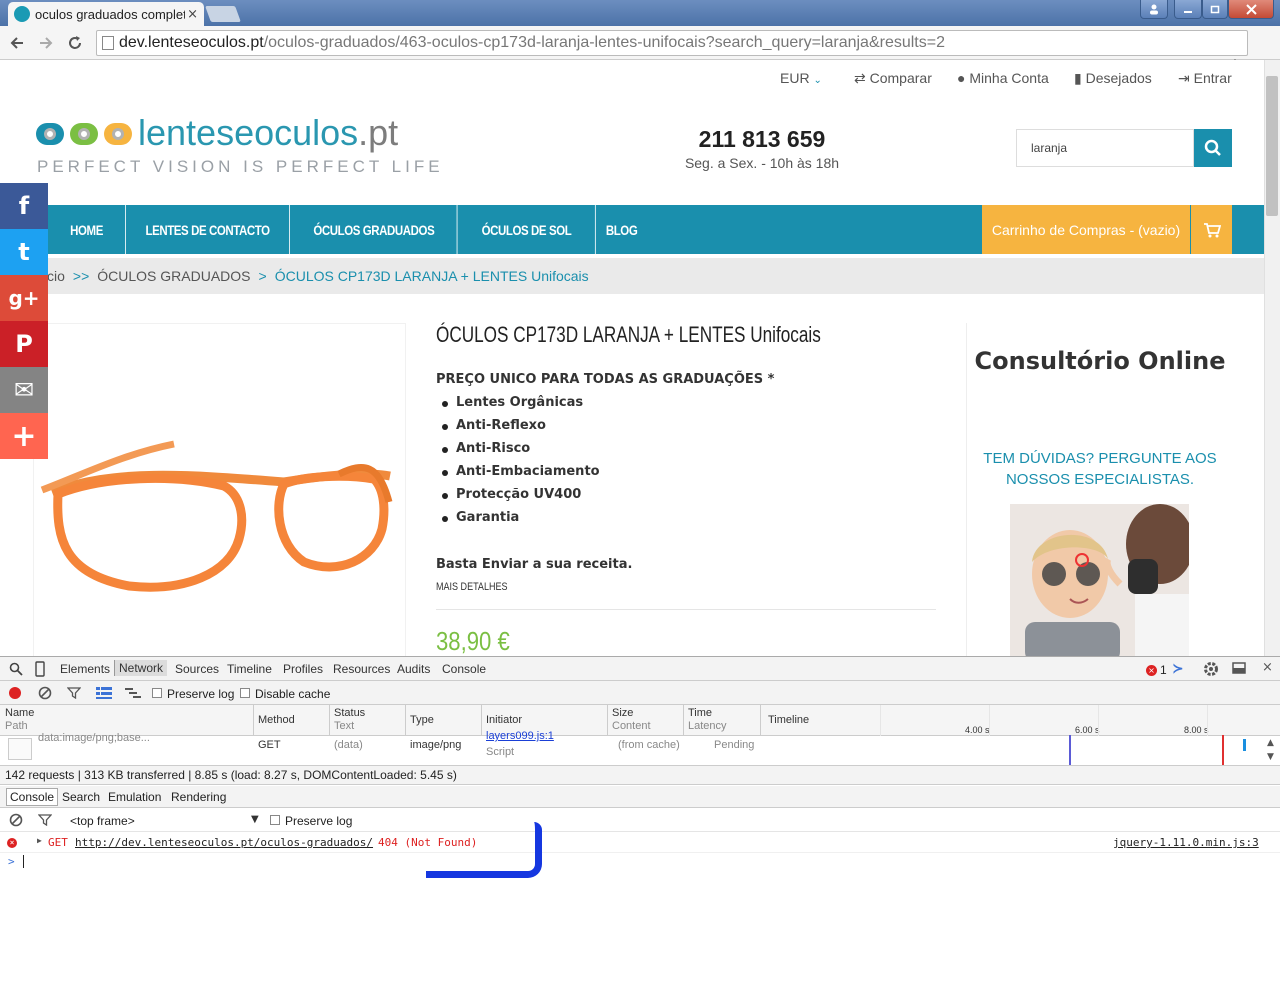 The width and height of the screenshot is (1280, 984). What do you see at coordinates (1105, 148) in the screenshot?
I see `search-input: laranja` at bounding box center [1105, 148].